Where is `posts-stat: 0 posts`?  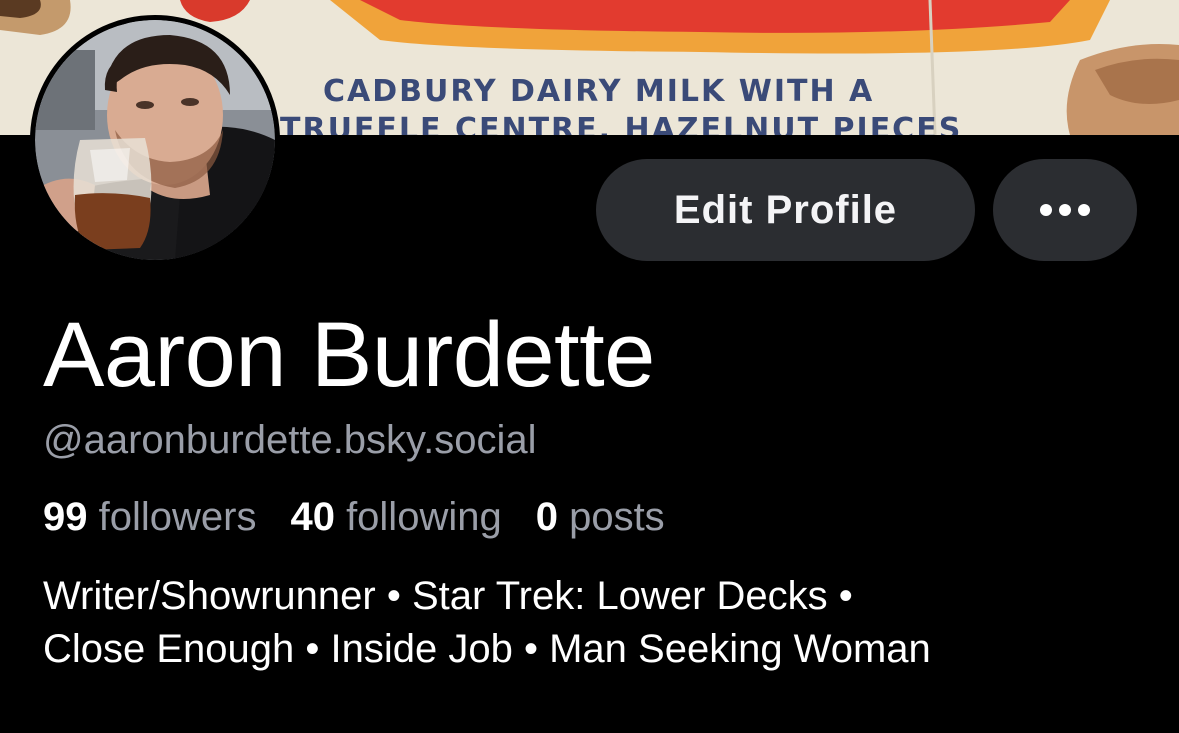
posts-stat: 0 posts is located at coordinates (600, 517).